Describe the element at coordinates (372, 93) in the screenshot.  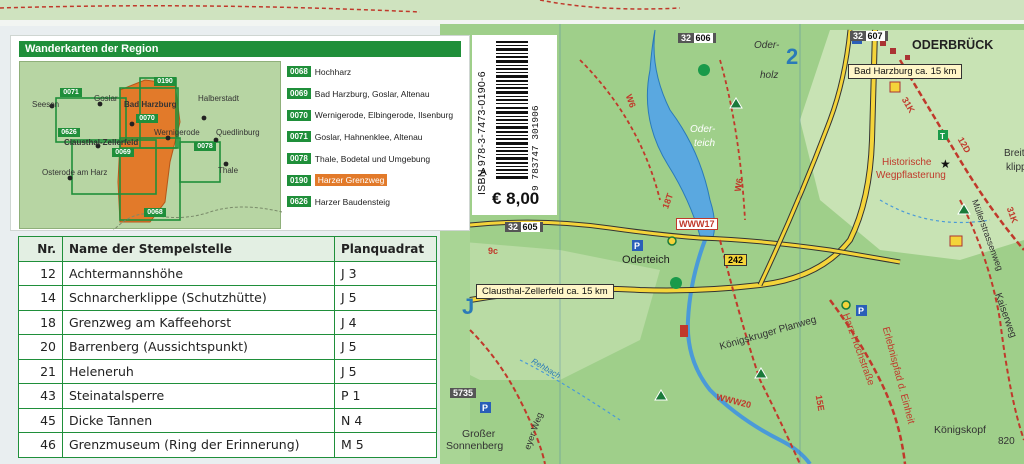
I see `legend-label: Bad Harzburg, Goslar, Altenau` at that location.